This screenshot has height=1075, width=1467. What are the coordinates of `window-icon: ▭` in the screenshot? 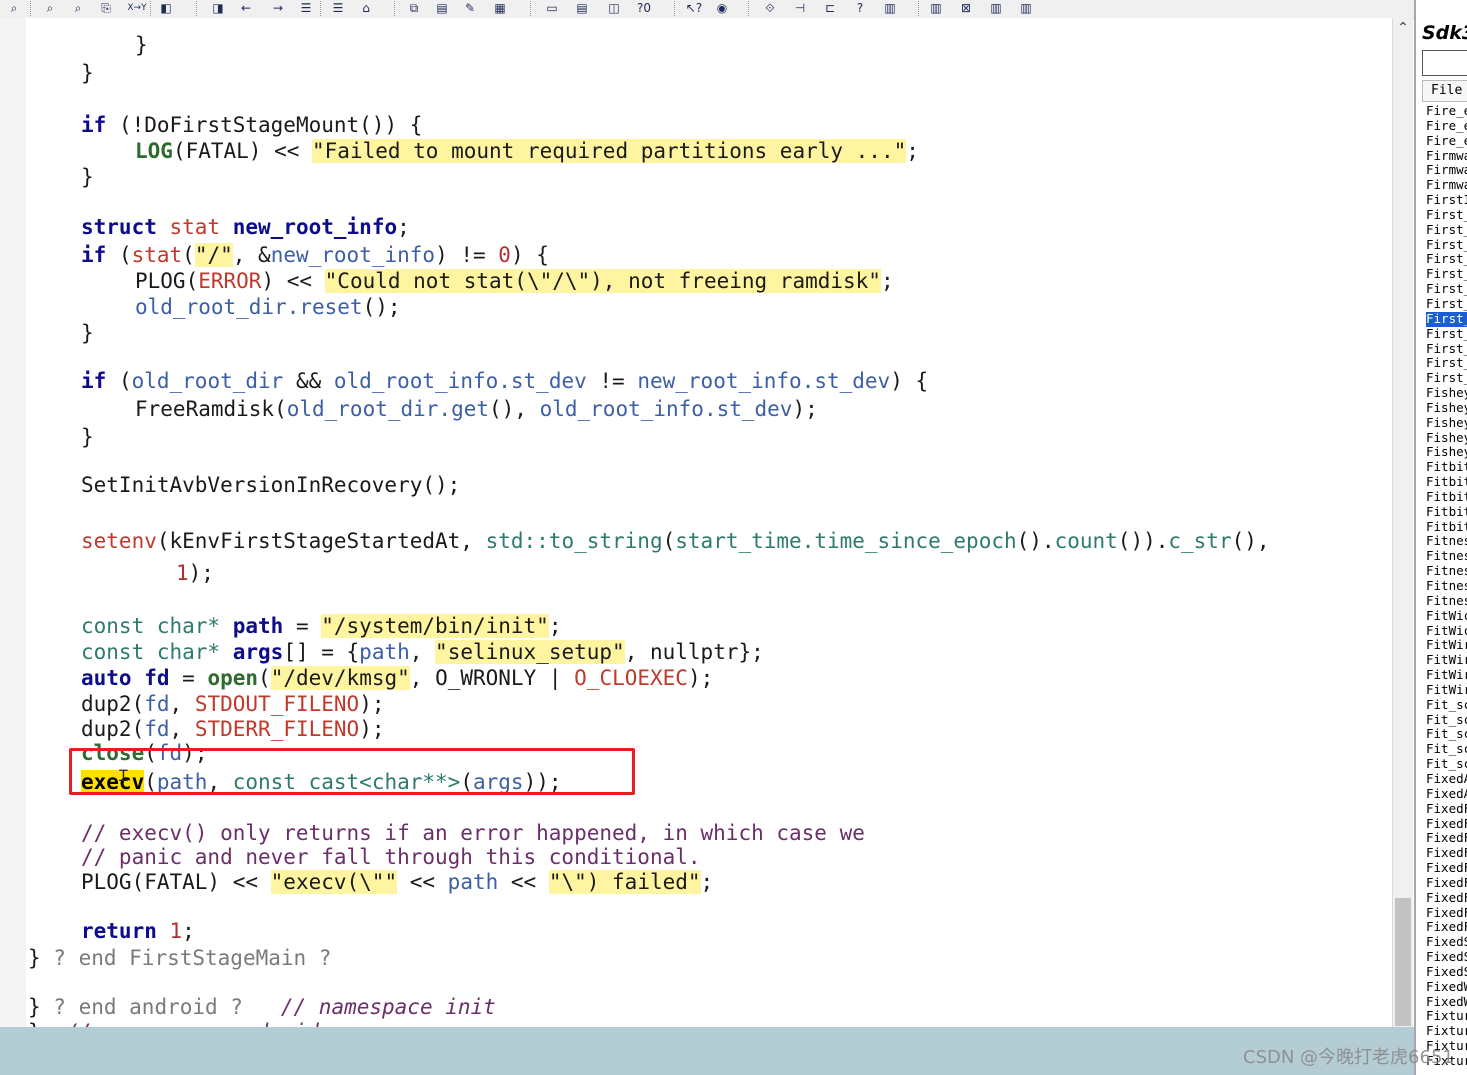 It's located at (552, 8).